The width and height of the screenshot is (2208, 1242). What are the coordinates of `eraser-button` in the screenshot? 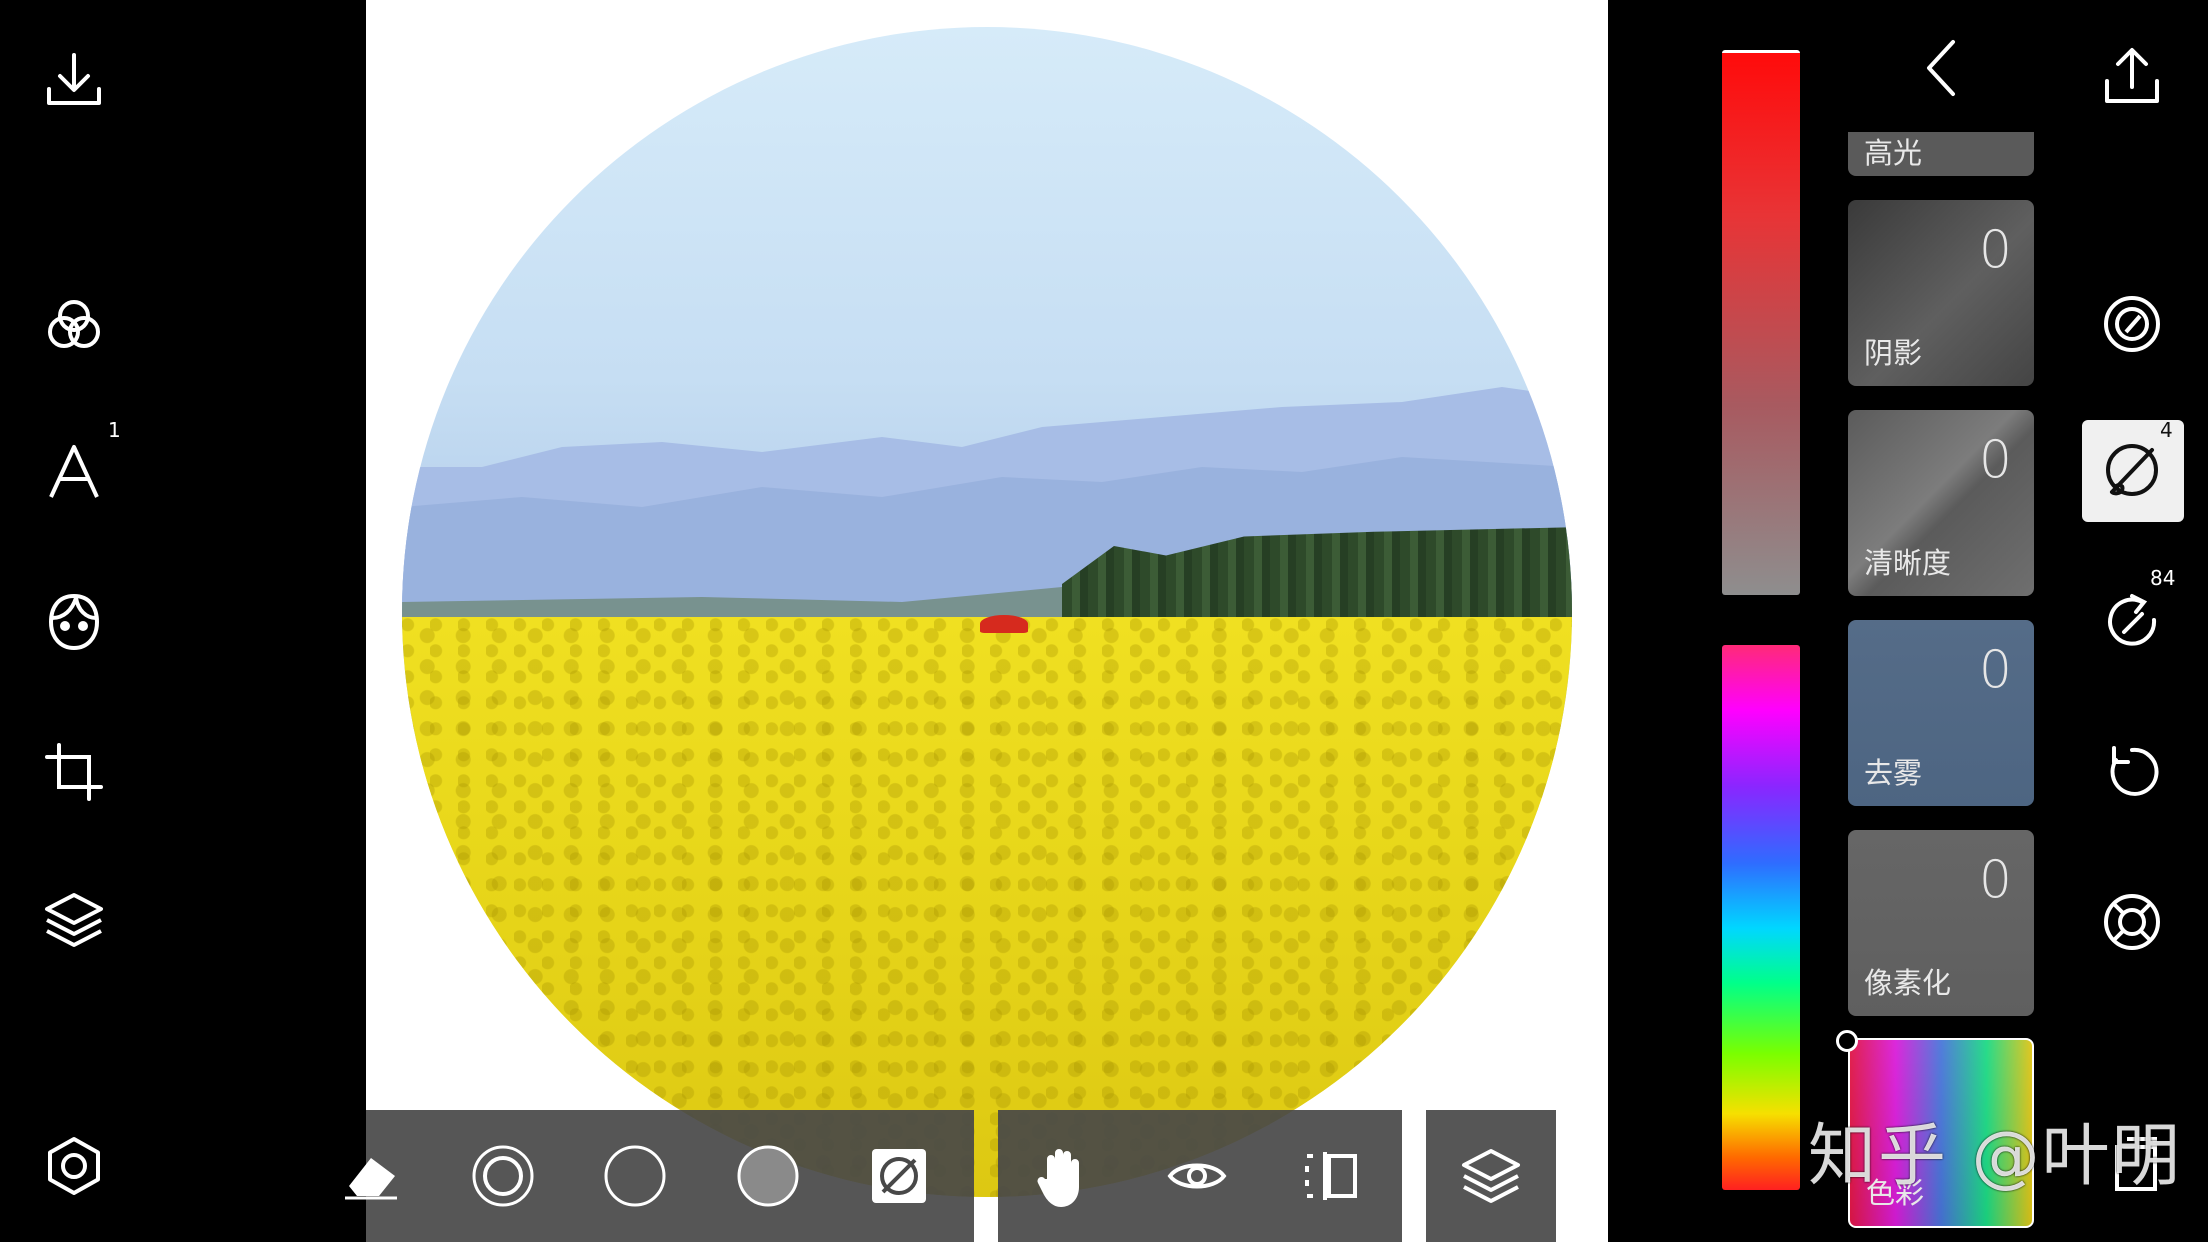 It's located at (371, 1176).